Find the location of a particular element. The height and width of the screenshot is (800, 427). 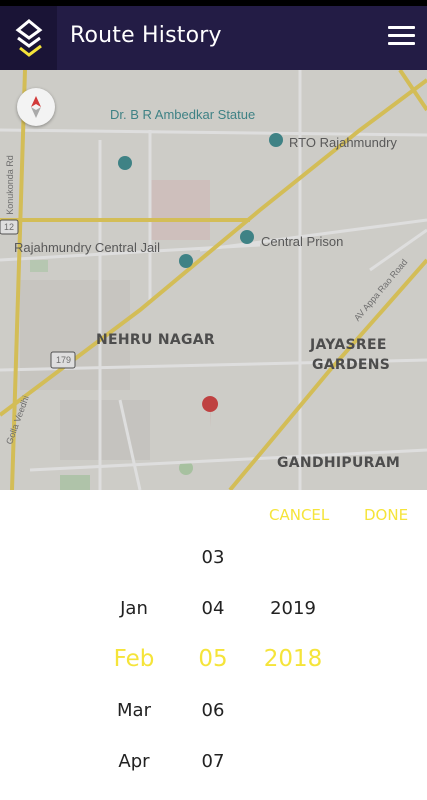

picker-day-item: 06 is located at coordinates (213, 710).